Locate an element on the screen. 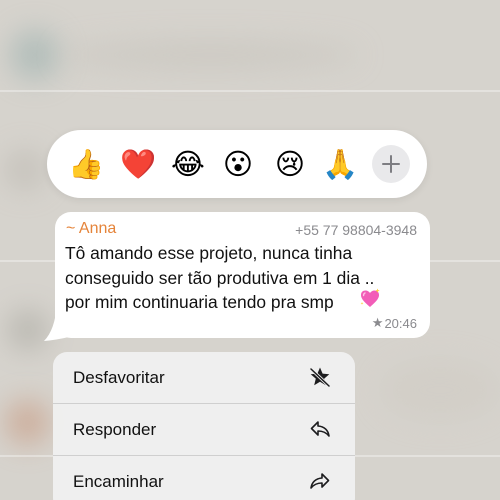  praying-hands-icon: 🙏 is located at coordinates (340, 163).